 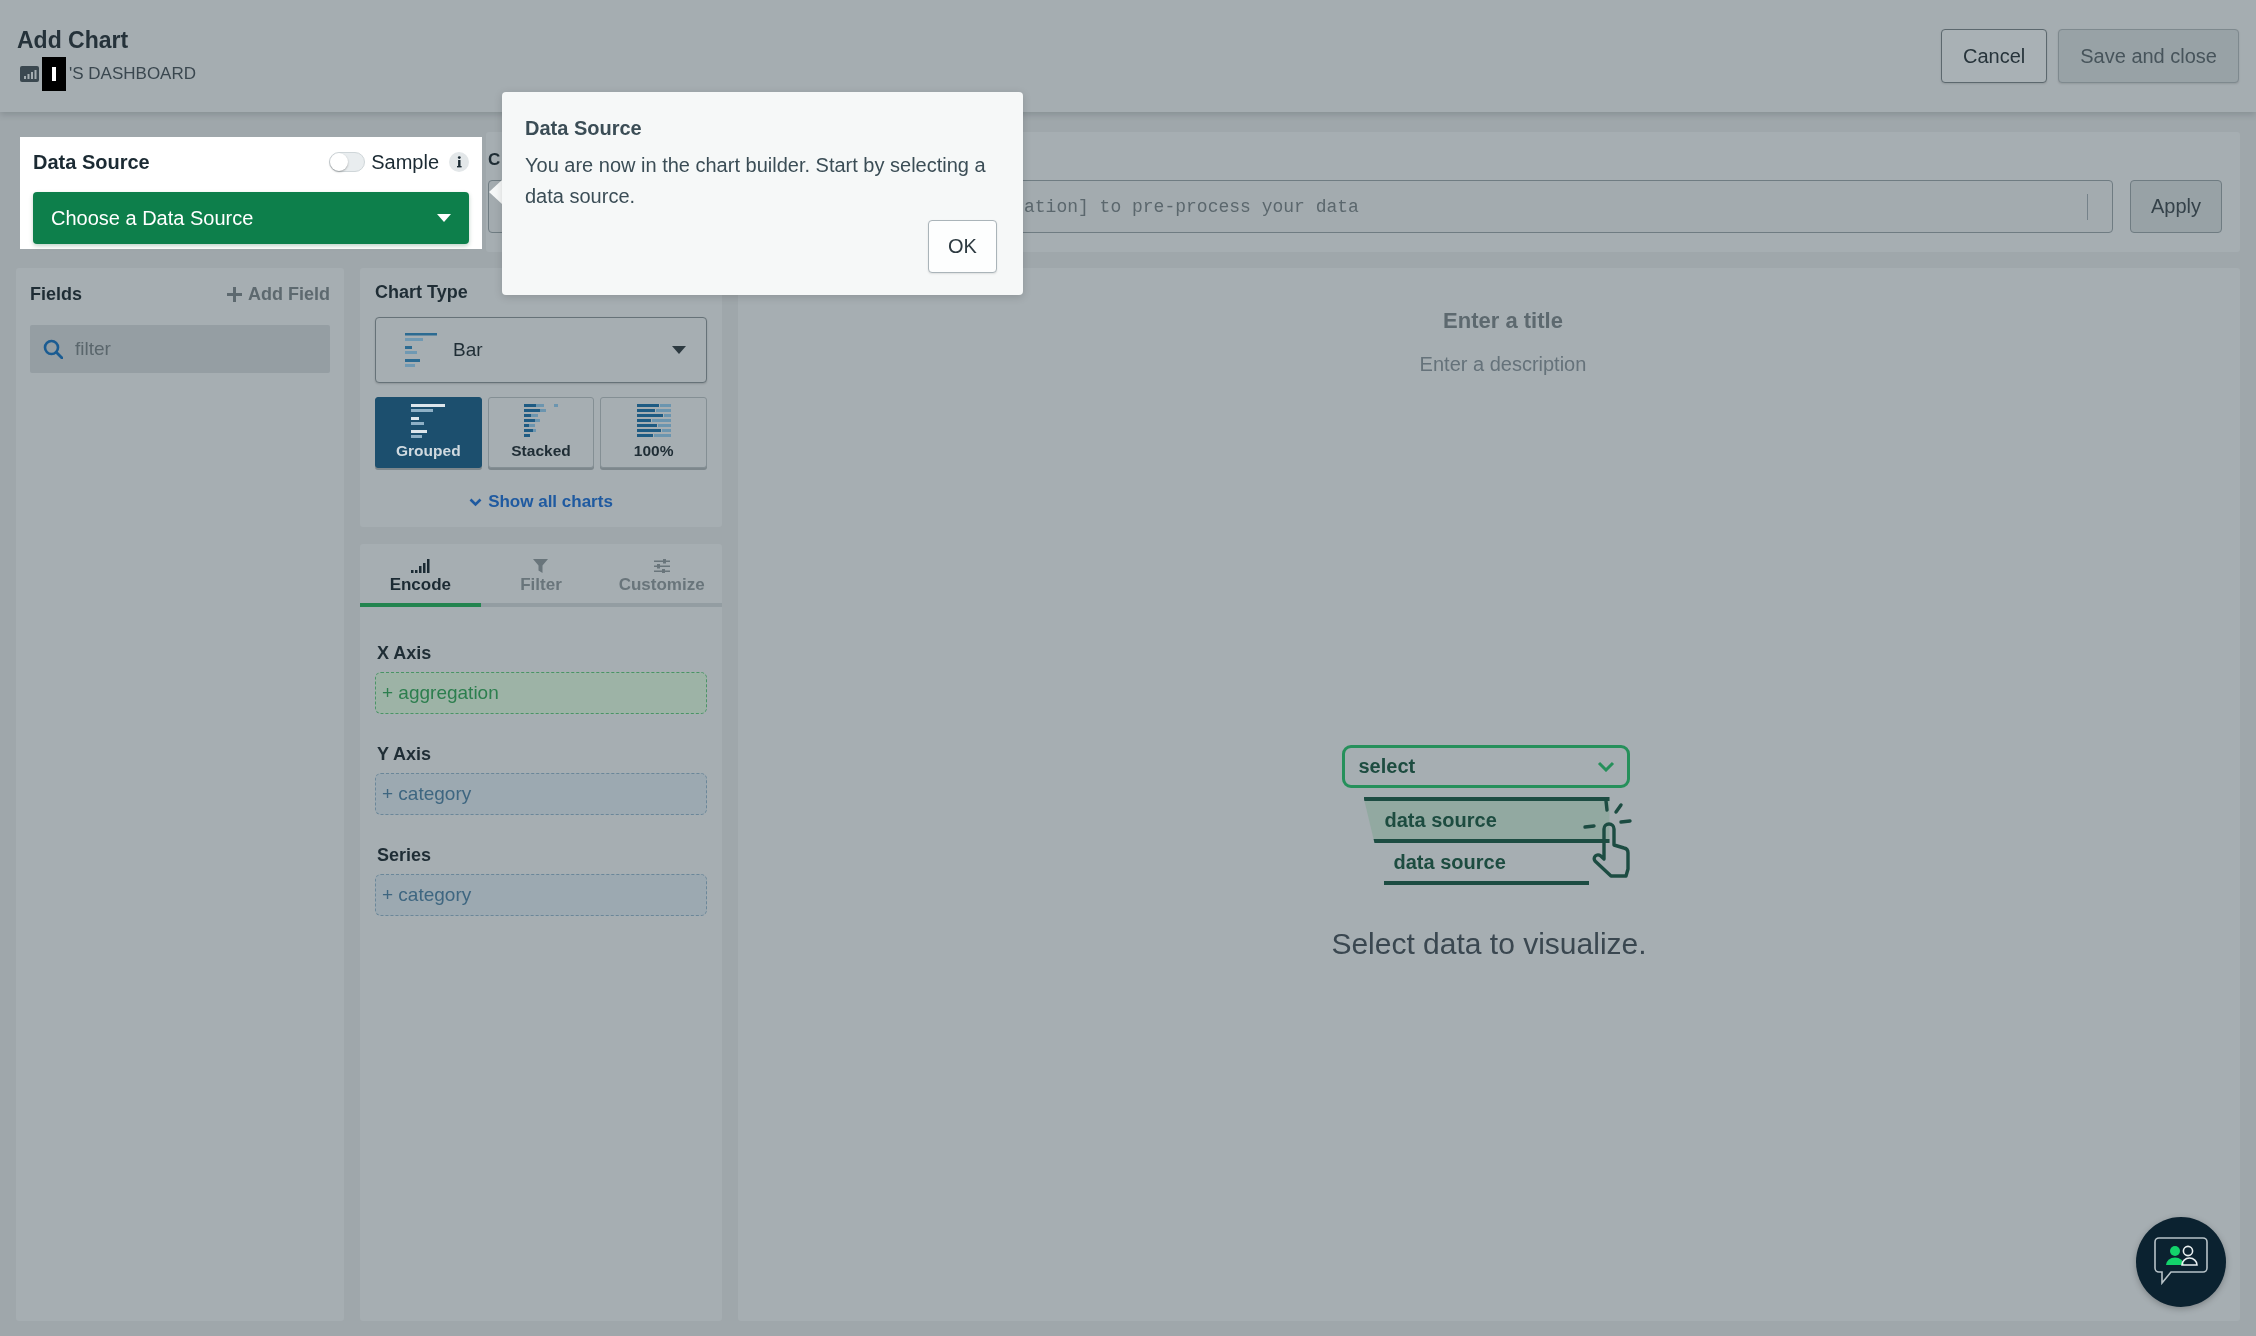 I want to click on title-placeholder: Enter a title, so click(x=1503, y=321).